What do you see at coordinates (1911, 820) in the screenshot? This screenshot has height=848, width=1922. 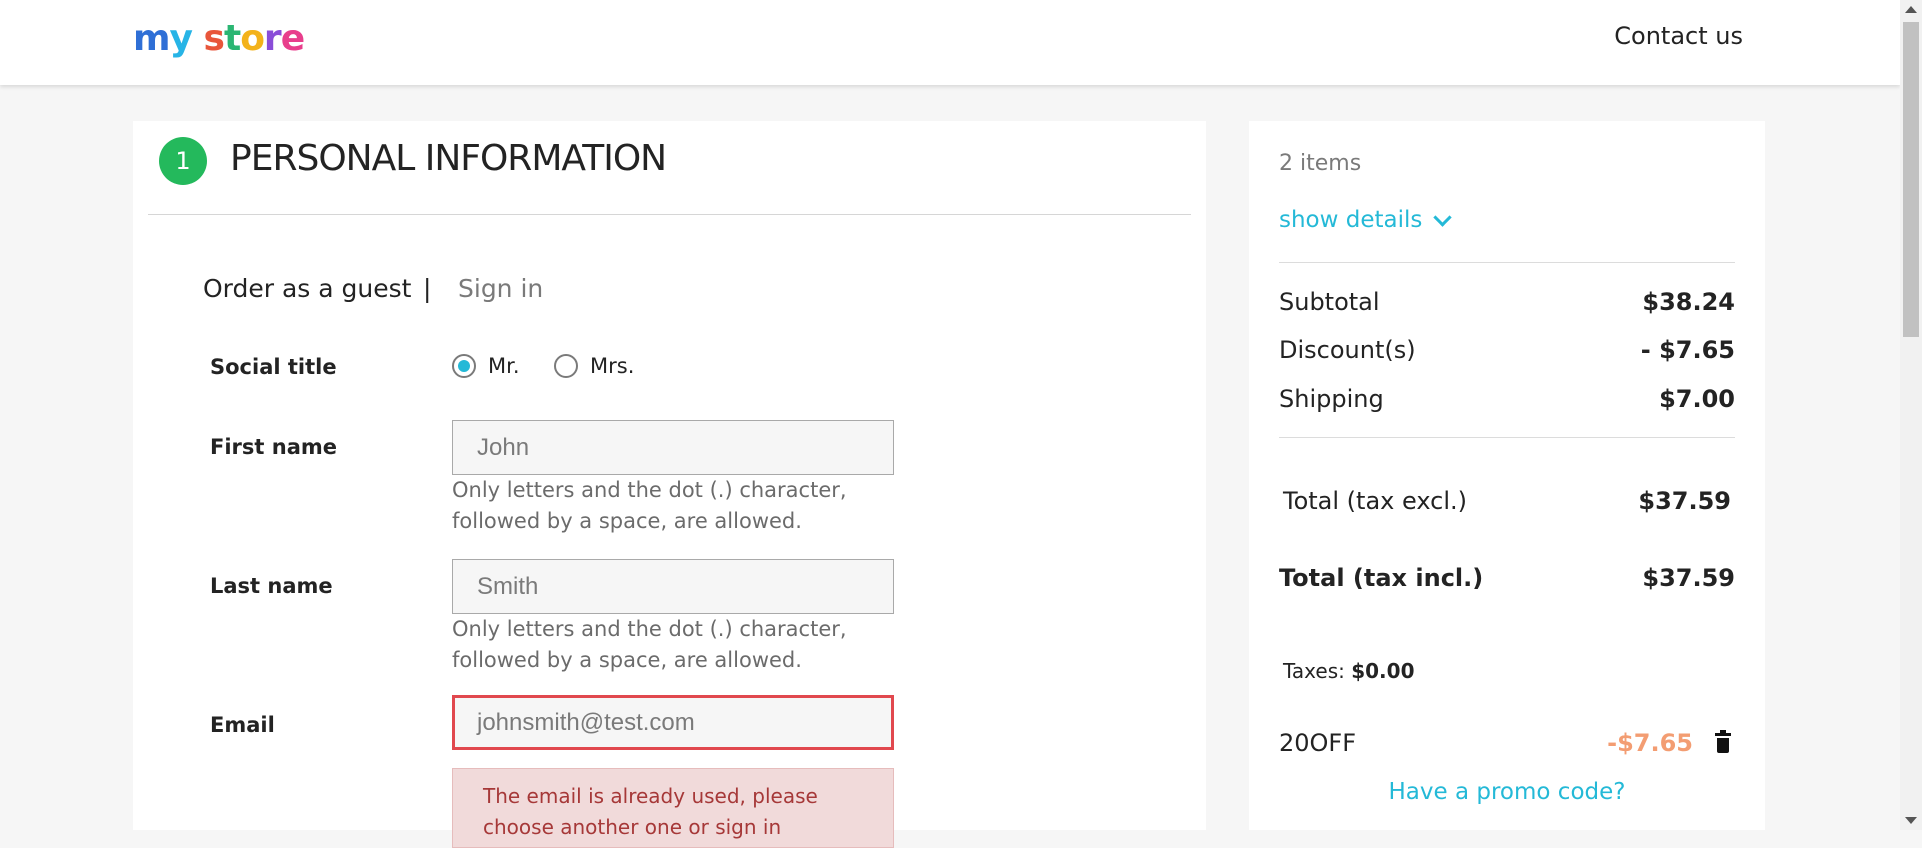 I see `scroll-down-icon` at bounding box center [1911, 820].